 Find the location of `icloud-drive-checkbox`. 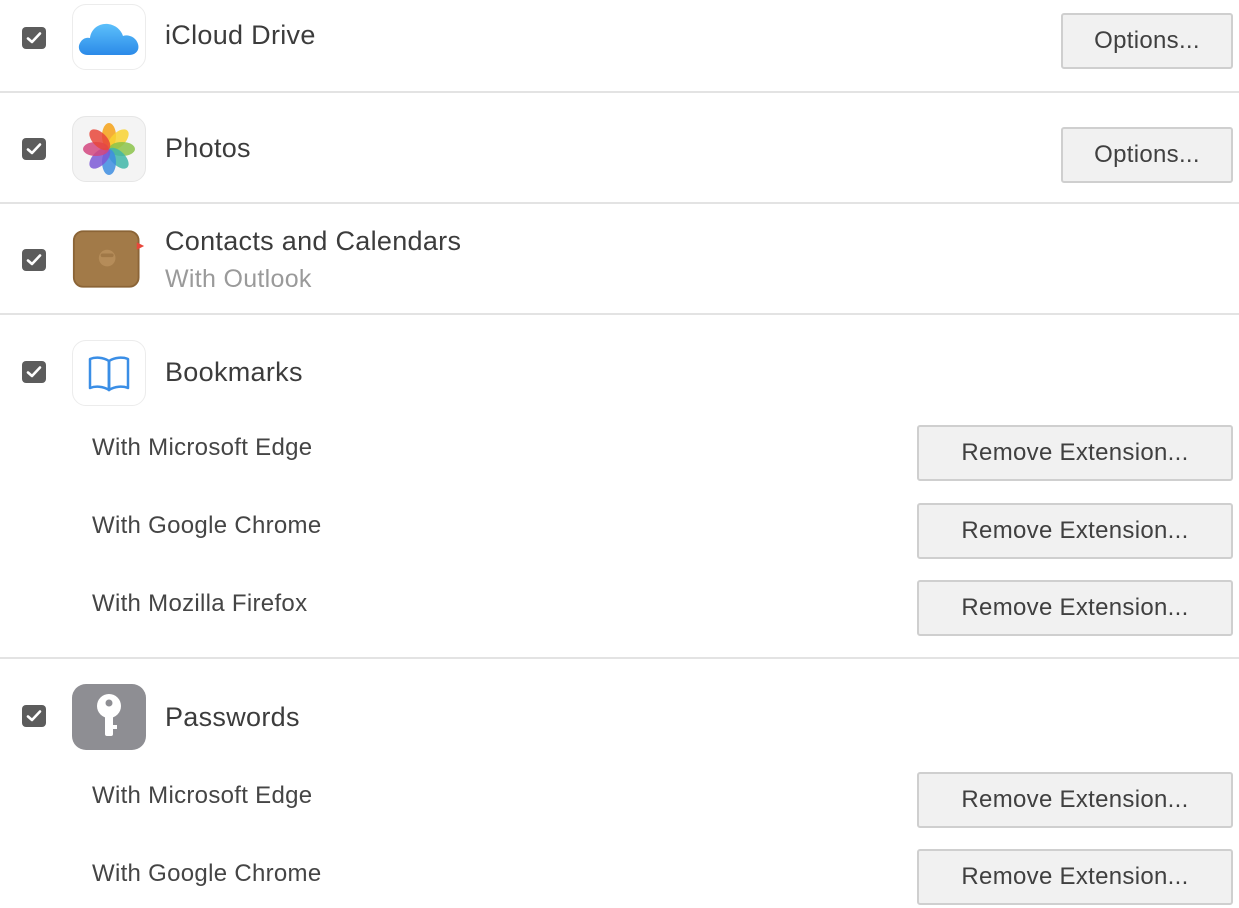

icloud-drive-checkbox is located at coordinates (34, 38).